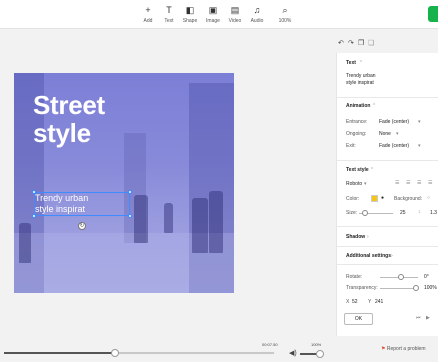 This screenshot has height=362, width=438. What do you see at coordinates (34, 216) in the screenshot?
I see `resize-handle-bl` at bounding box center [34, 216].